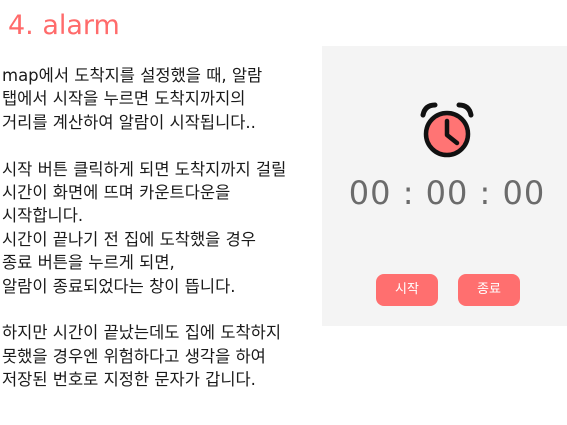 The image size is (567, 425). I want to click on description-line: 시간이 끝나기 전 집에 도착했을 경우, so click(129, 239).